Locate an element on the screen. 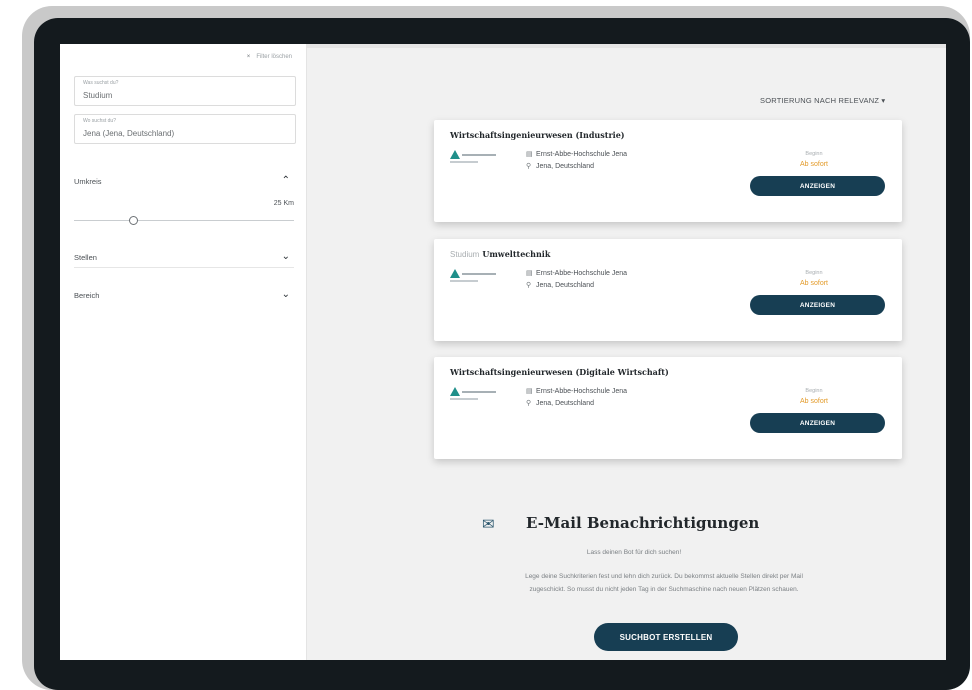 The width and height of the screenshot is (972, 690). where-field-label: Wo suchst du? is located at coordinates (99, 121).